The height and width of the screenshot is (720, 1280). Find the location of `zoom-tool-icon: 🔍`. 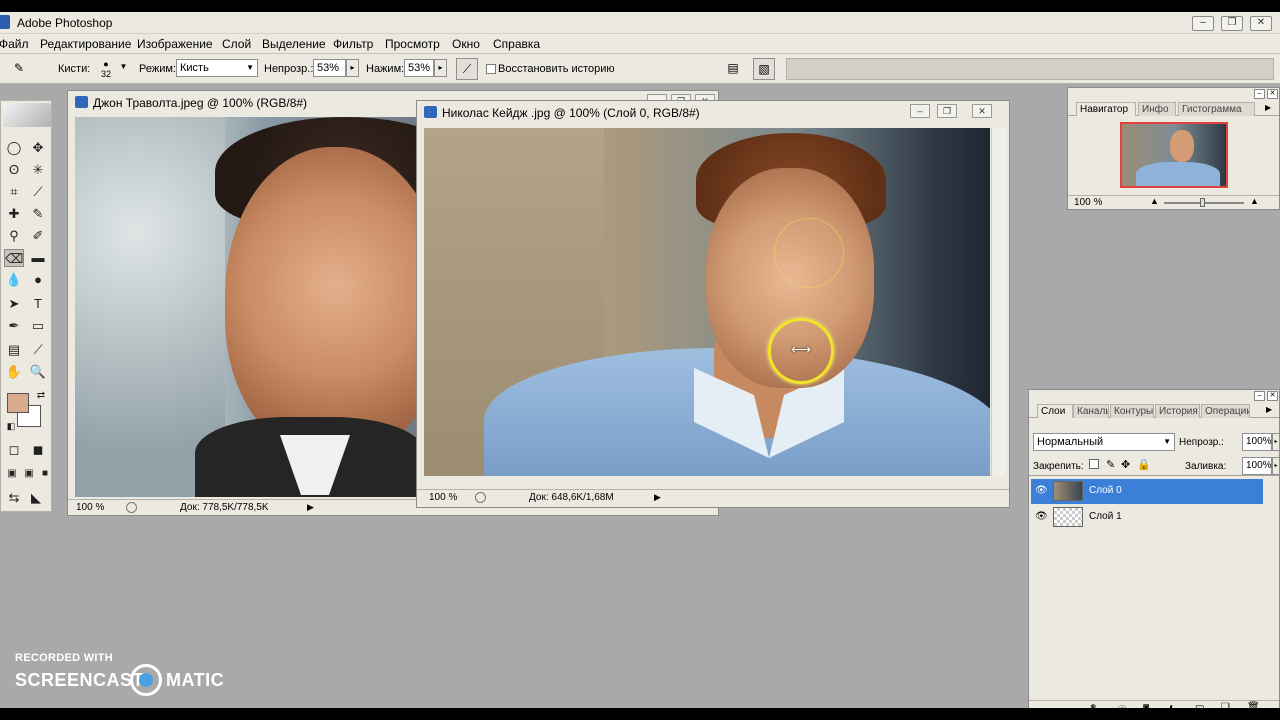

zoom-tool-icon: 🔍 is located at coordinates (38, 372).